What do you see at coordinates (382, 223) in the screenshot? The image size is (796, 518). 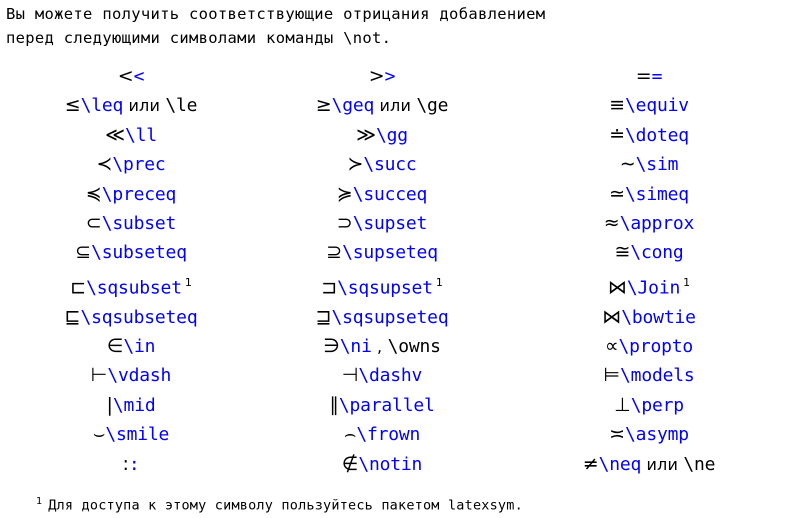 I see `symbol-cell: ⊃\supset` at bounding box center [382, 223].